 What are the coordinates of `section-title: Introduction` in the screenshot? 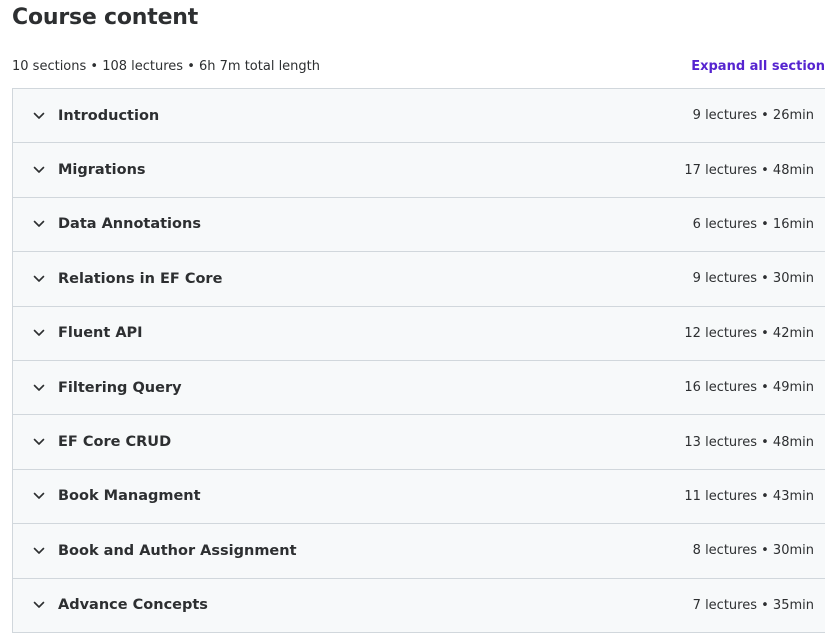 It's located at (109, 115).